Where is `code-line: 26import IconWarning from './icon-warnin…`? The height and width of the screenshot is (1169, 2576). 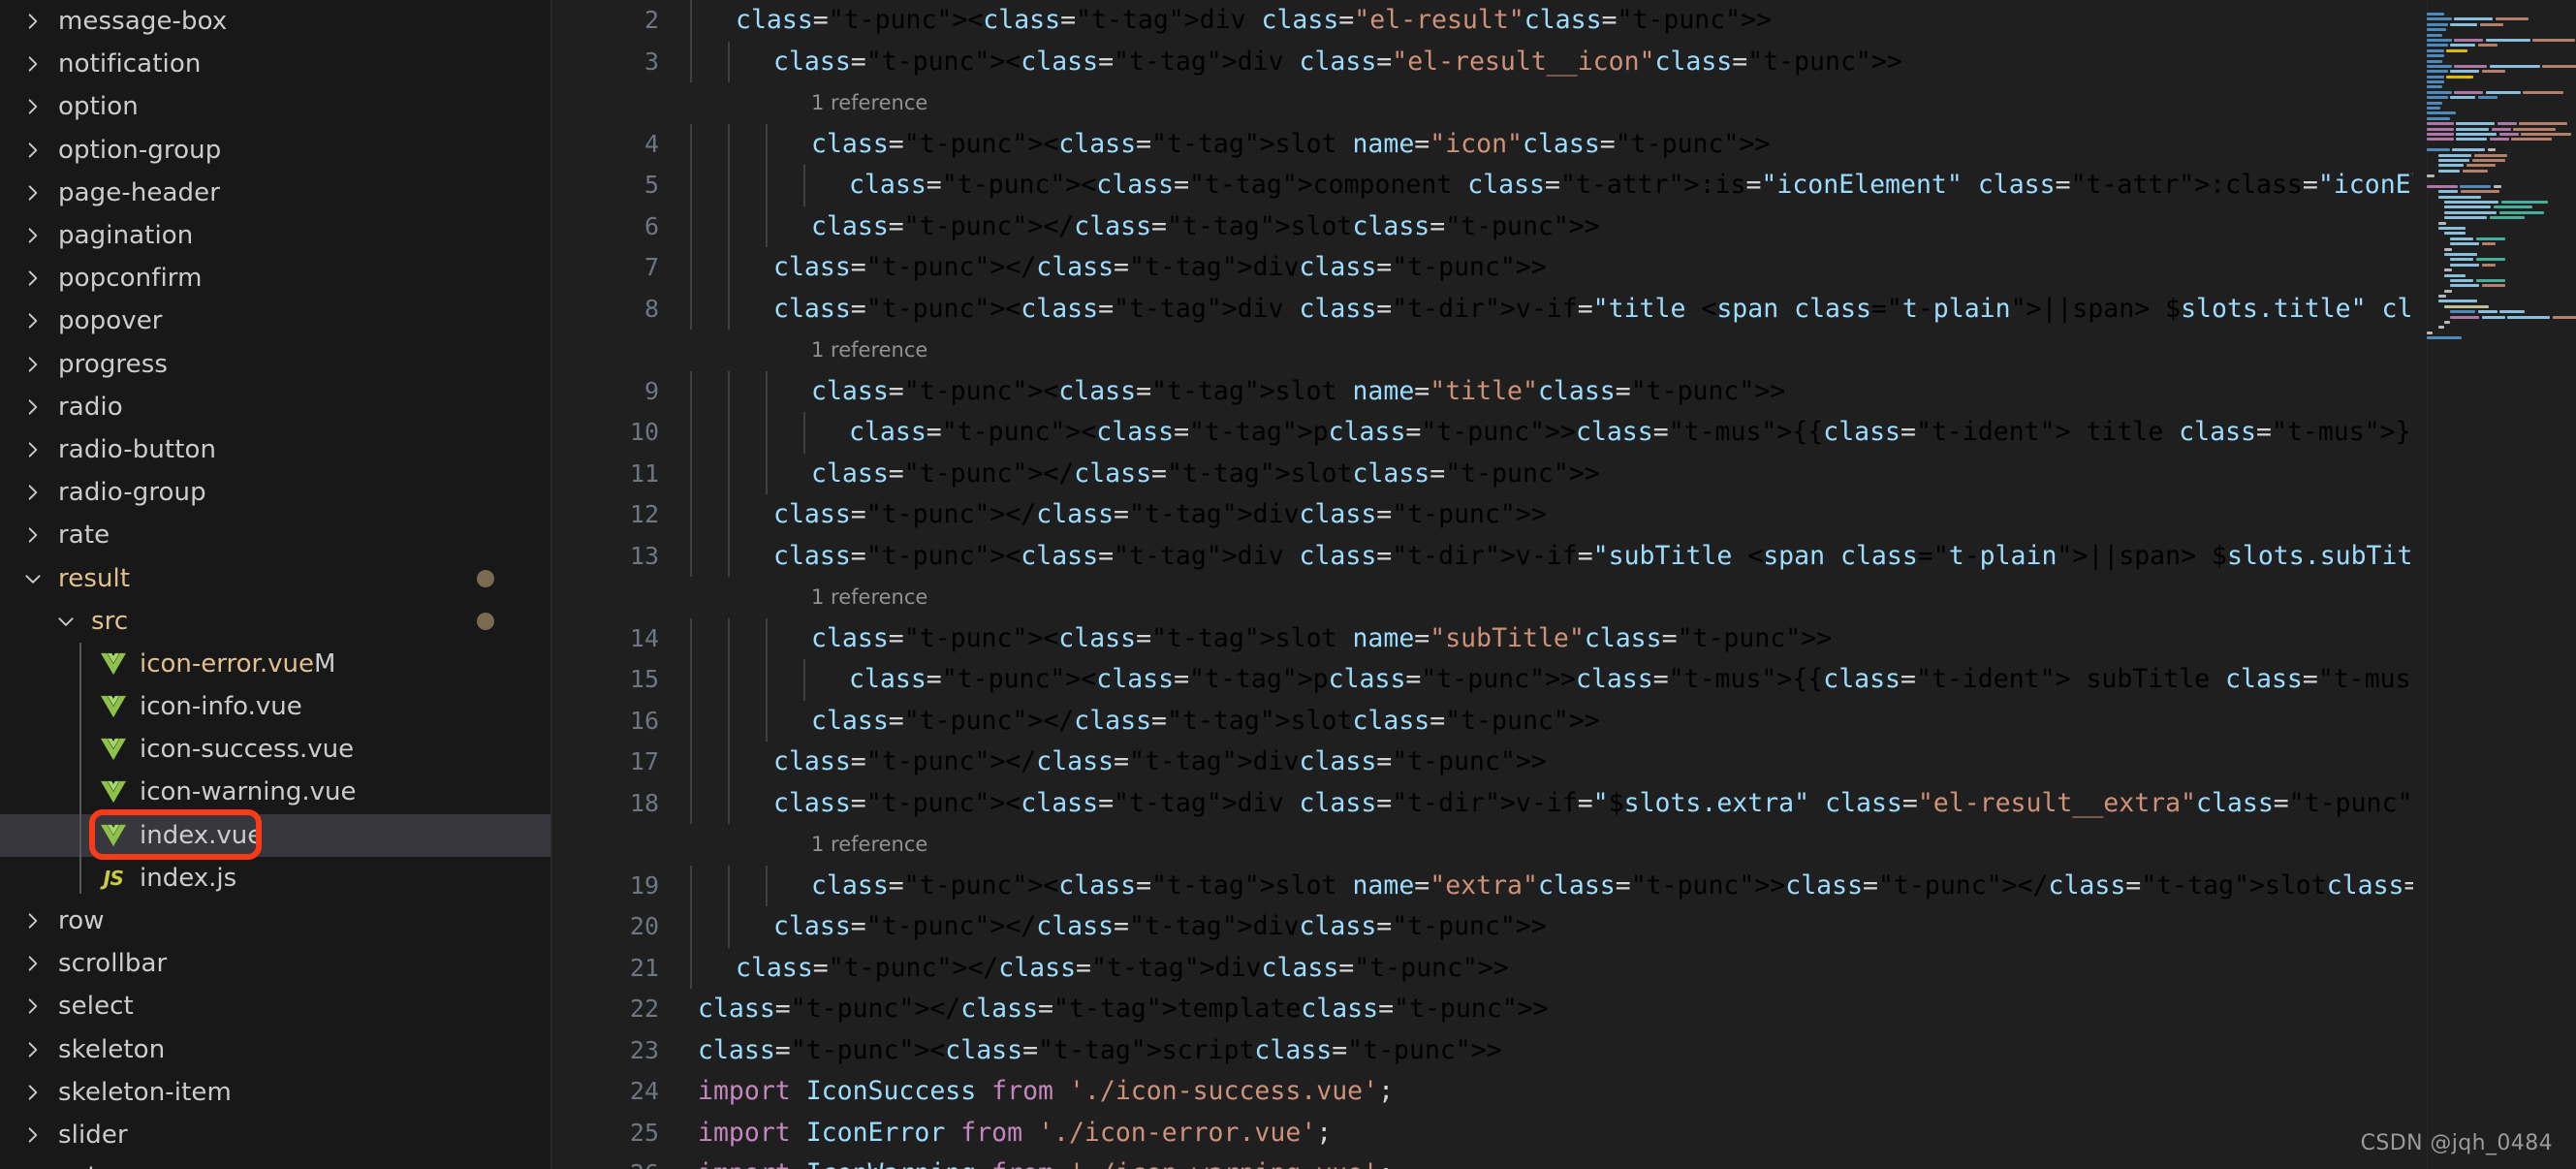
code-line: 26import IconWarning from './icon-warnin… is located at coordinates (1564, 1161).